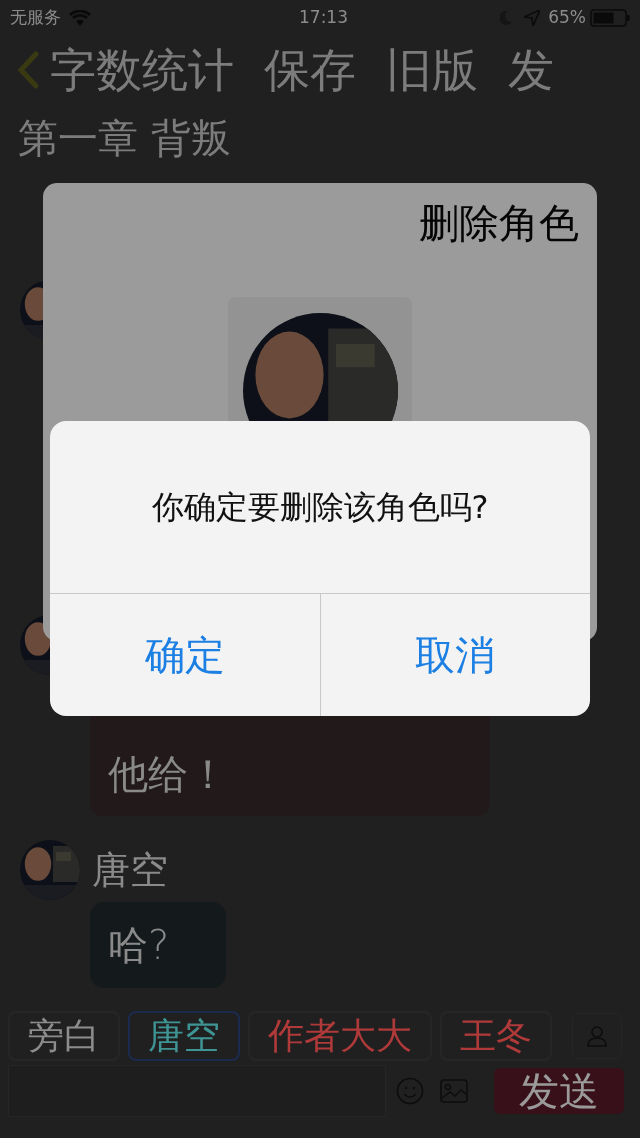 Image resolution: width=640 pixels, height=1138 pixels. Describe the element at coordinates (499, 223) in the screenshot. I see `dialog-title: 删除角色` at that location.